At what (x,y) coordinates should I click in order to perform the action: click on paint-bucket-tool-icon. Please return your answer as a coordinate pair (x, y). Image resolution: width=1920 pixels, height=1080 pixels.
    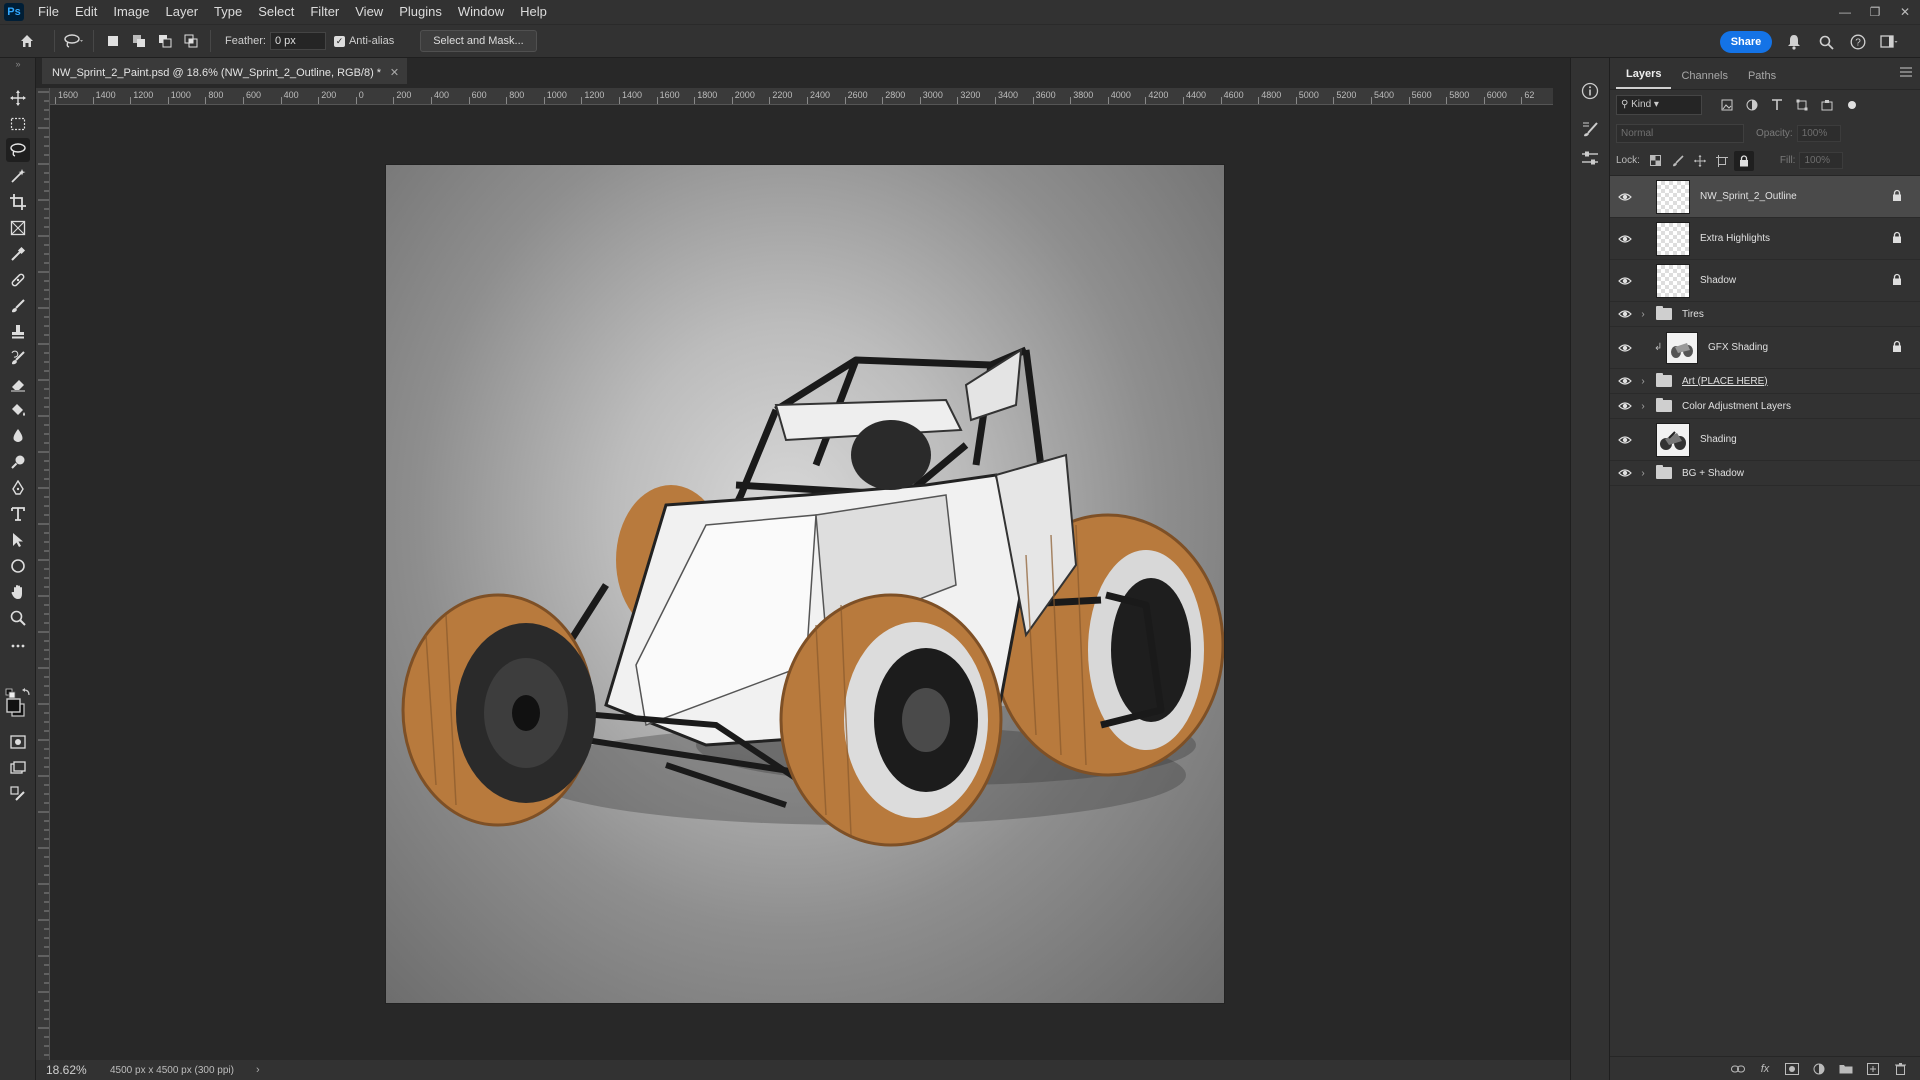
    Looking at the image, I should click on (18, 410).